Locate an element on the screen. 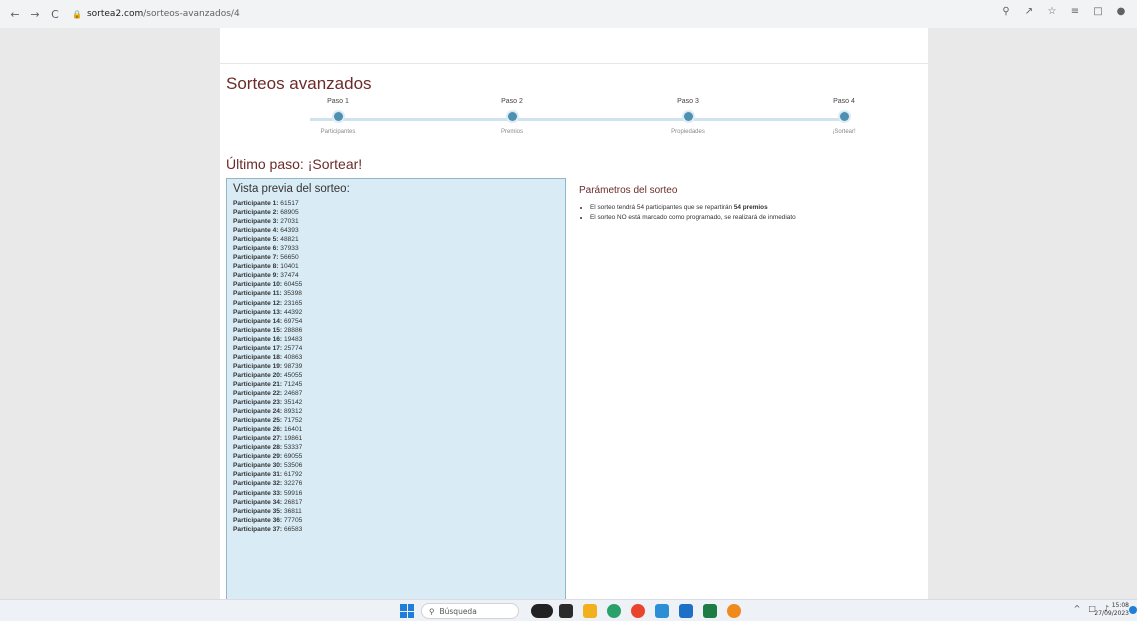 This screenshot has width=1137, height=621. step-sub-label: Premios is located at coordinates (511, 132).